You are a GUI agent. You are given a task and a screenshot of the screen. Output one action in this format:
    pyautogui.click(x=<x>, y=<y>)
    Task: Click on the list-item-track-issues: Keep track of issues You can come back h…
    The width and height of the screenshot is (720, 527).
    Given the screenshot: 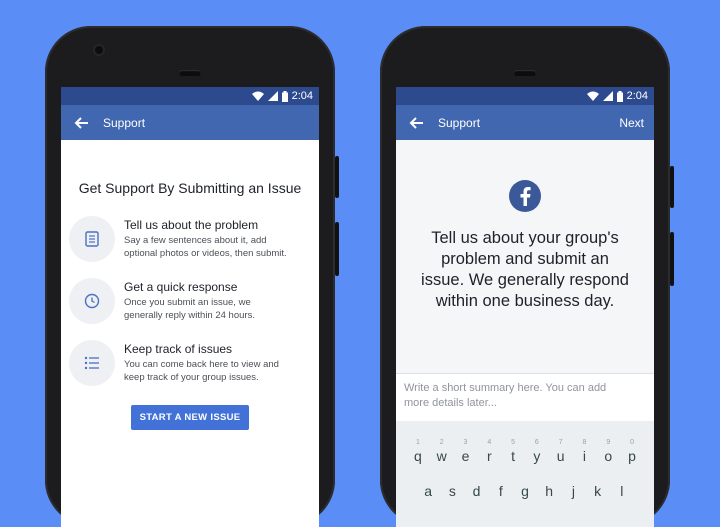 What is the action you would take?
    pyautogui.click(x=187, y=363)
    